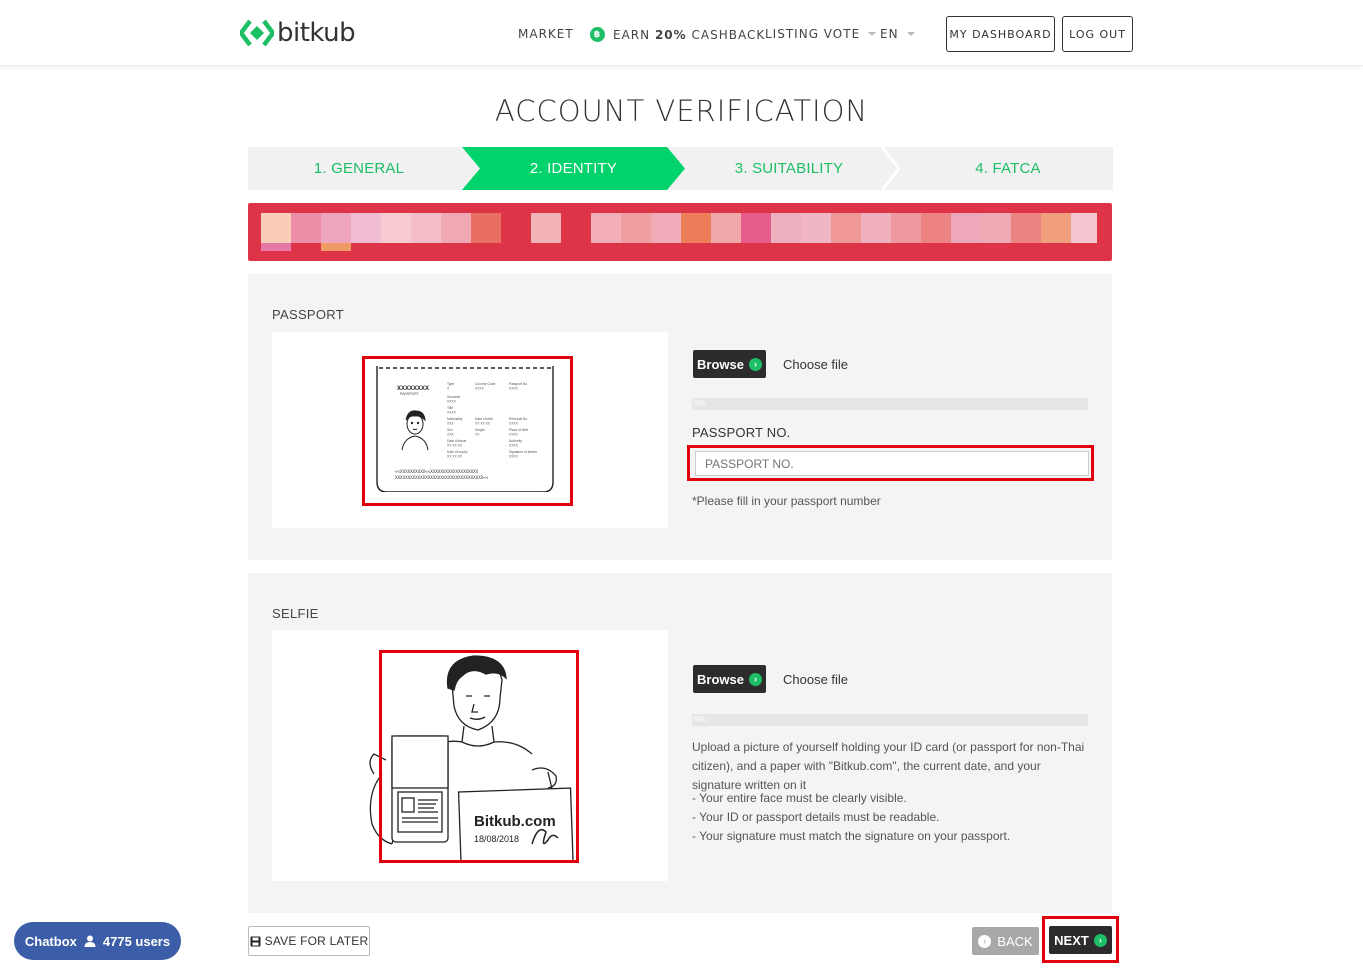 The height and width of the screenshot is (968, 1363). Describe the element at coordinates (700, 719) in the screenshot. I see `selfie-progress-text: 0%` at that location.